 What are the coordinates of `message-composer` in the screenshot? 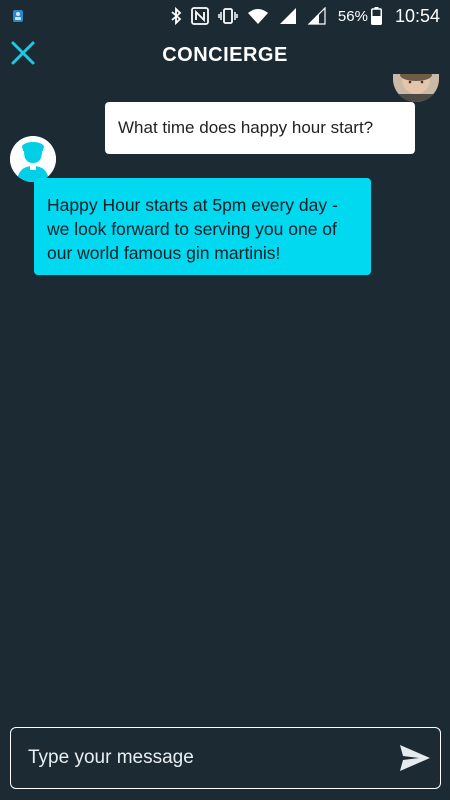 It's located at (225, 758).